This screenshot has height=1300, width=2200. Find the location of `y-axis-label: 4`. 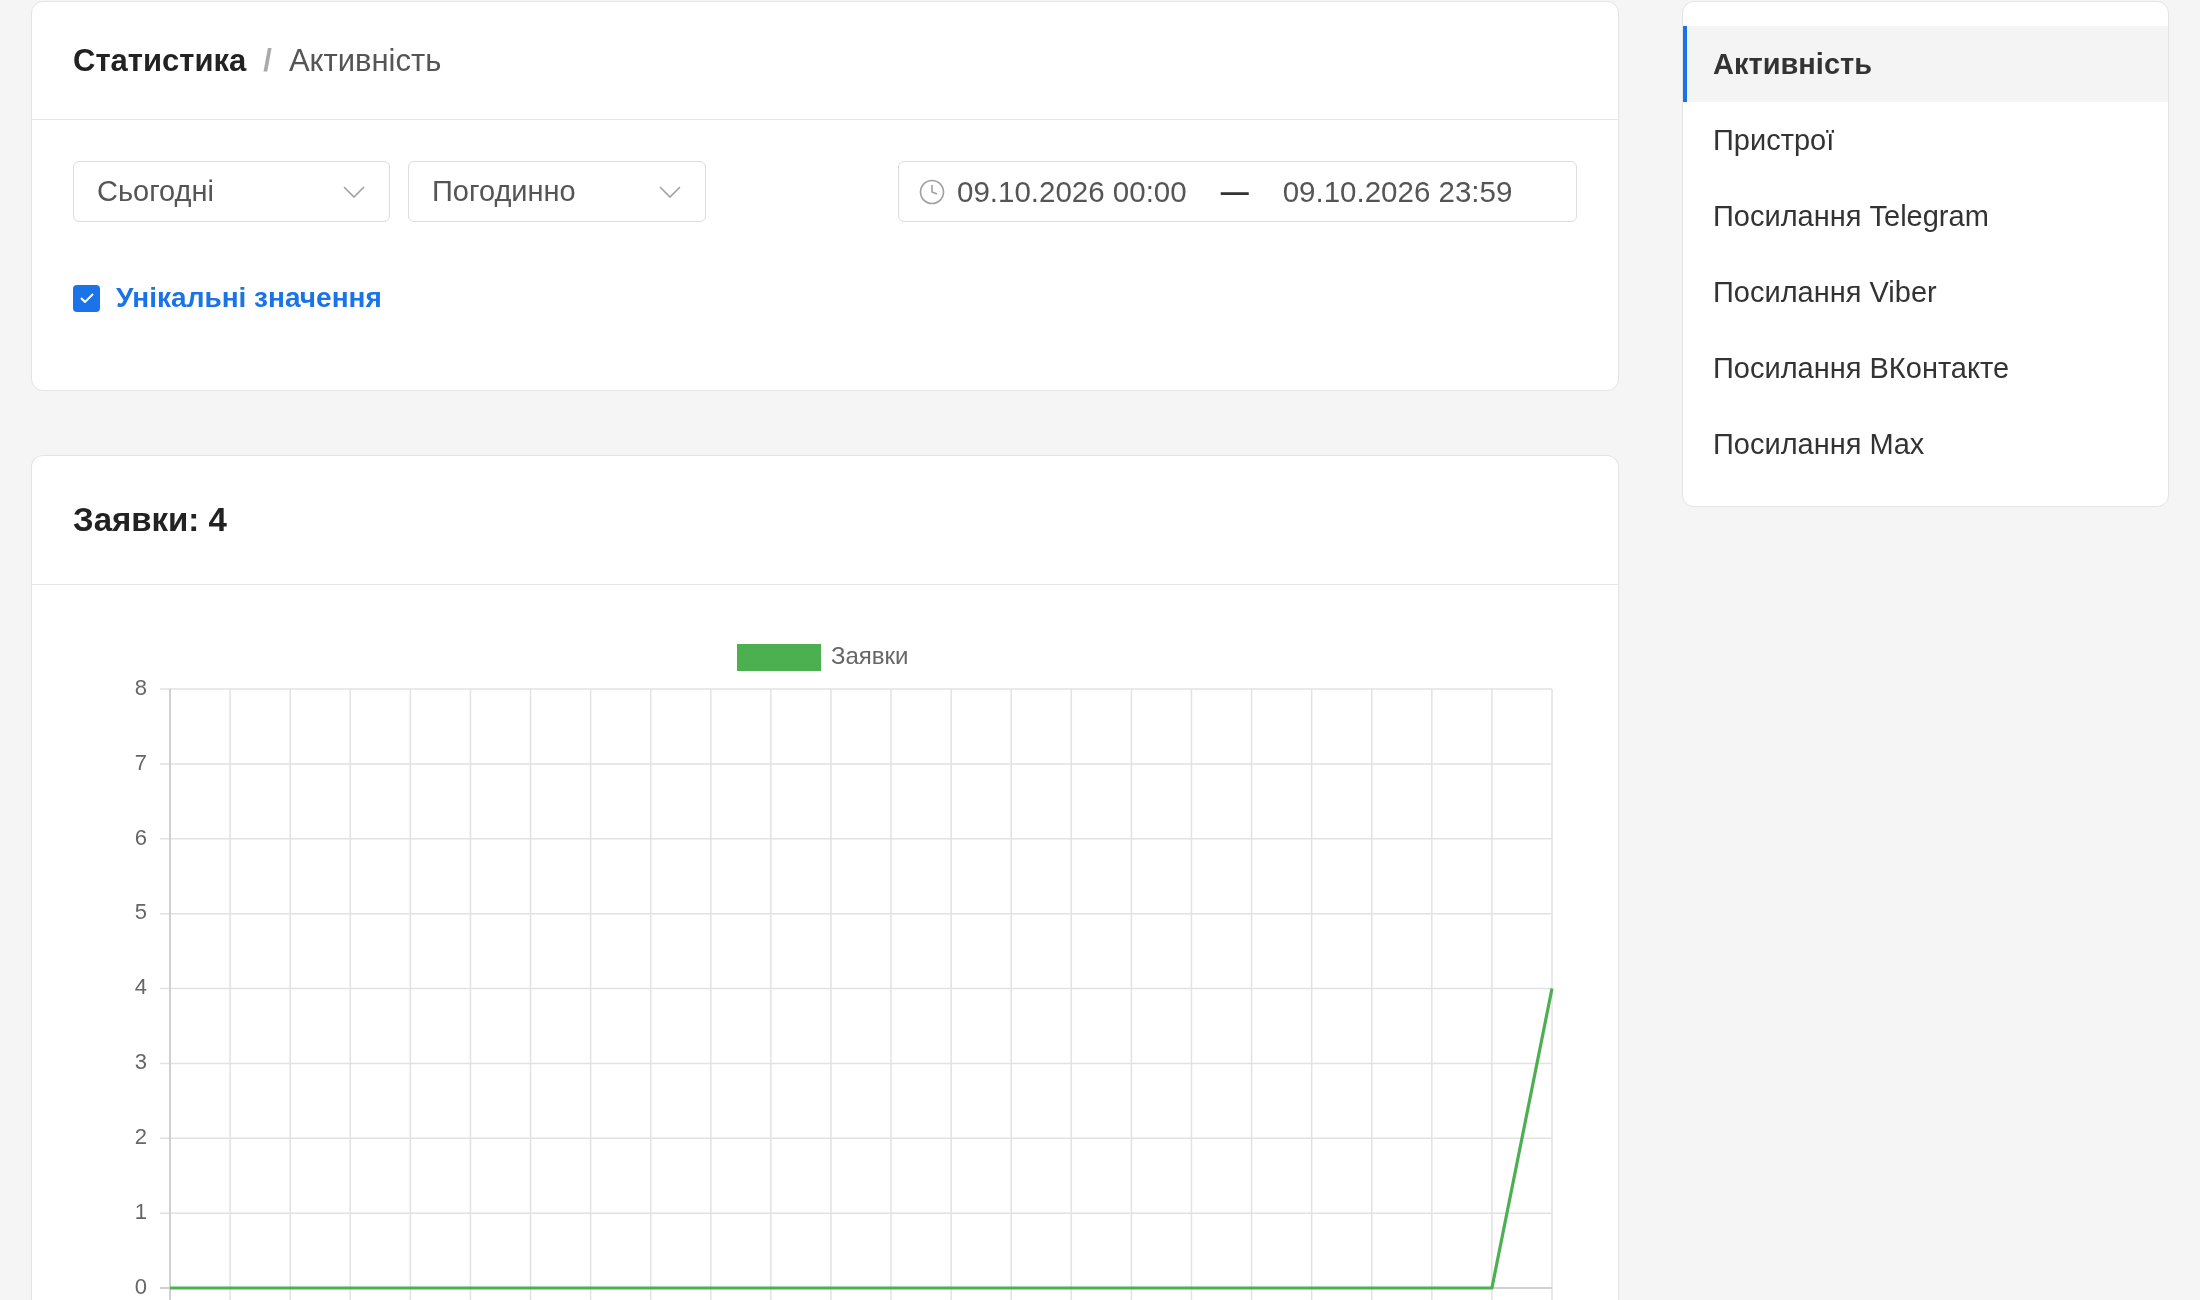

y-axis-label: 4 is located at coordinates (140, 987).